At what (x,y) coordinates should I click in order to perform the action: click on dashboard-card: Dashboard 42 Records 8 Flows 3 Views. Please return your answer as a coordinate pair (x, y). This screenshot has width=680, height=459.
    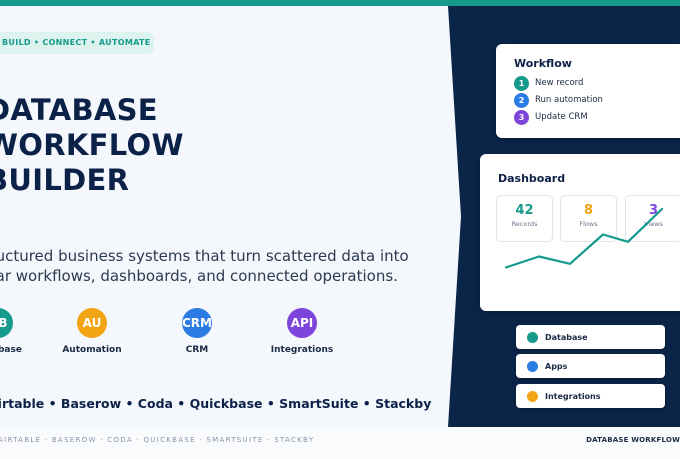
    Looking at the image, I should click on (580, 232).